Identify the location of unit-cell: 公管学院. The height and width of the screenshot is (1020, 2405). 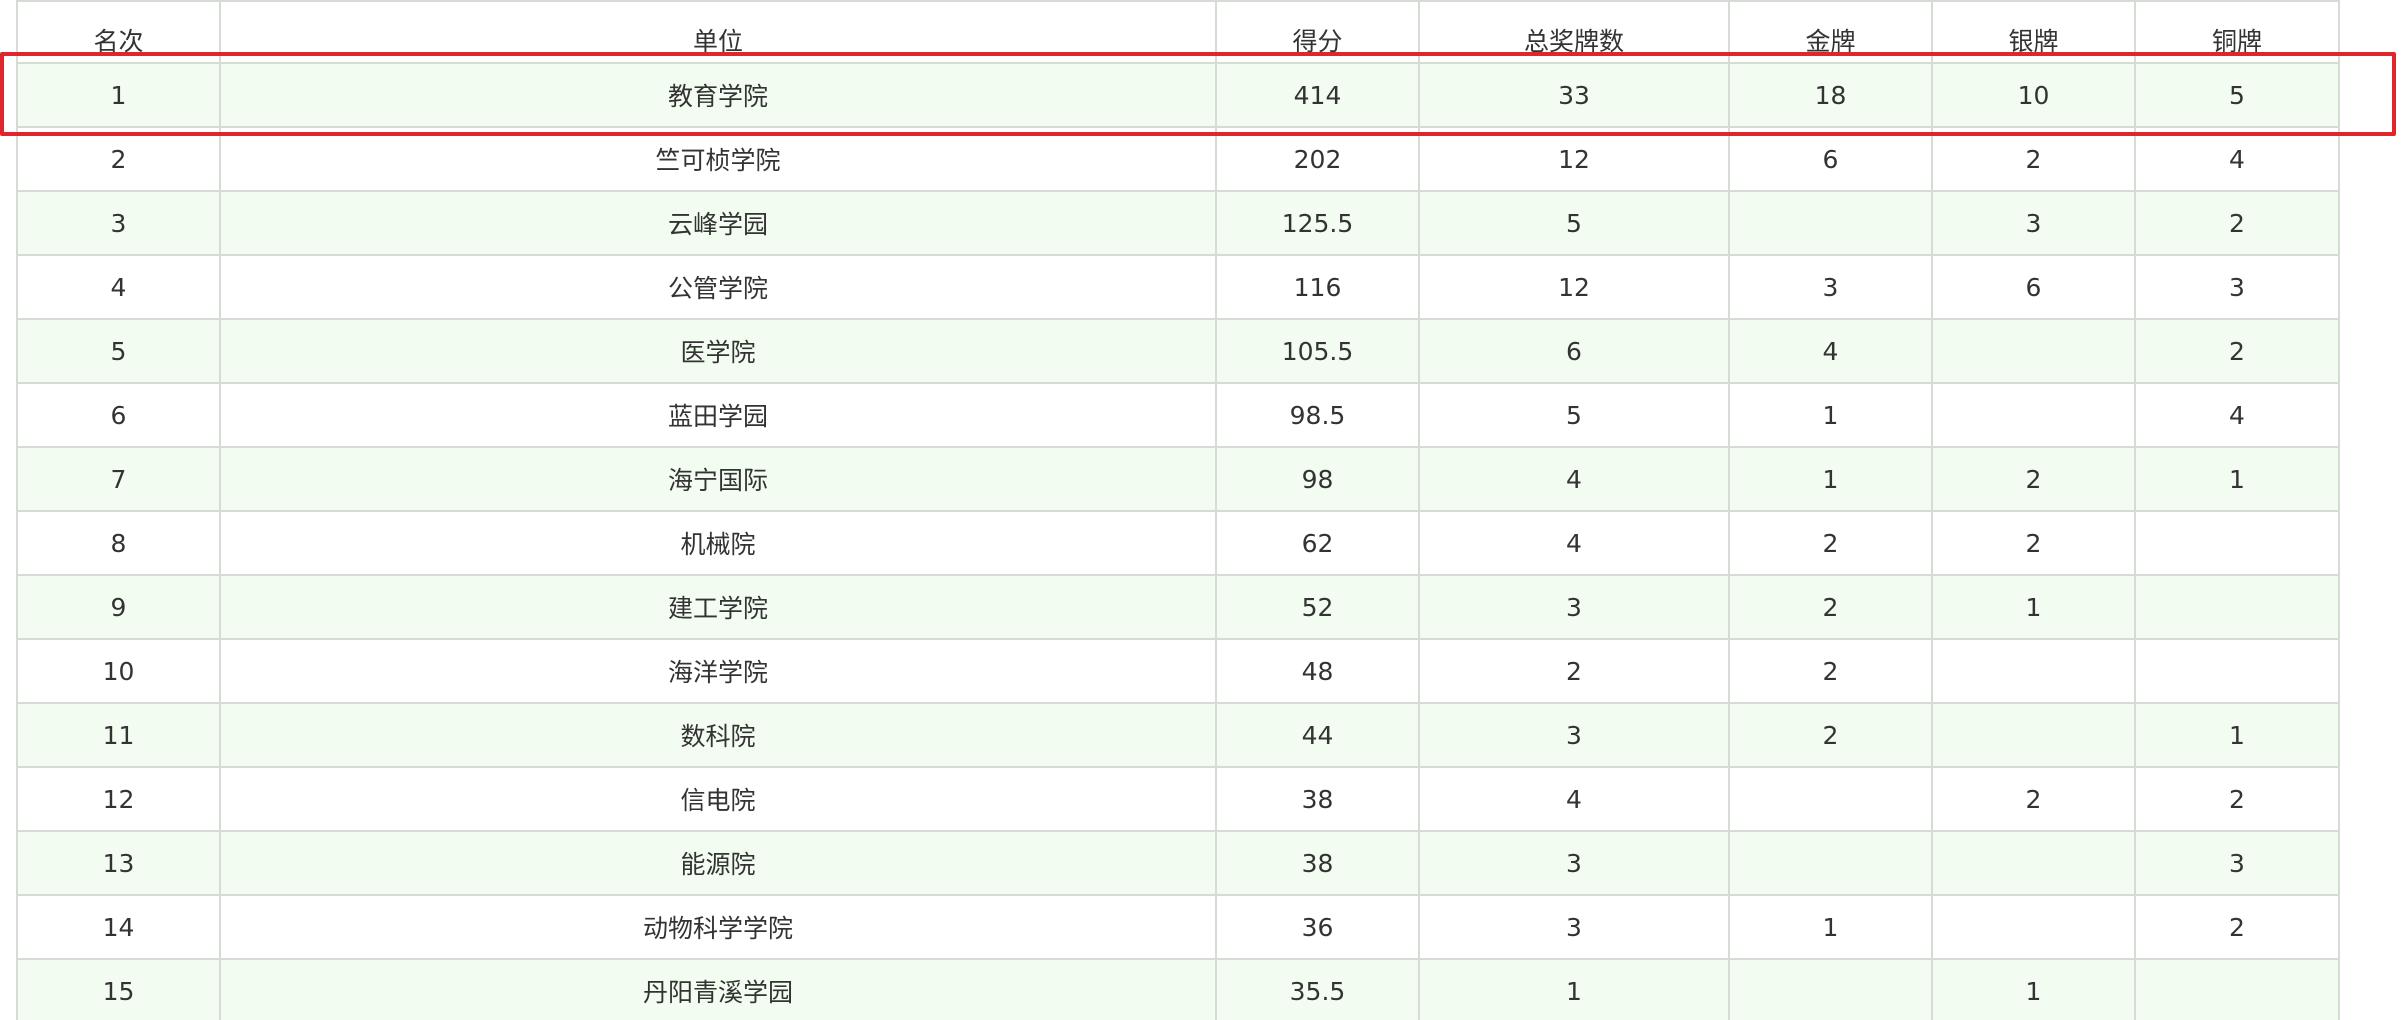
(718, 287).